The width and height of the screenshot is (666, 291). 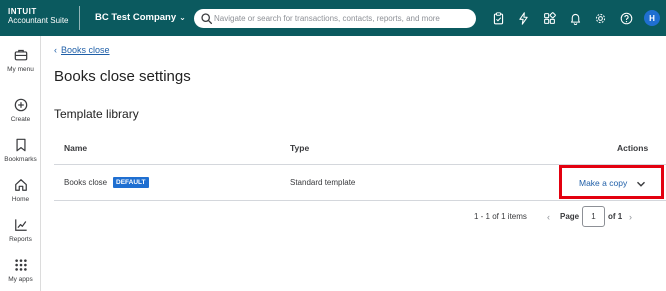 What do you see at coordinates (630, 217) in the screenshot?
I see `chevron-right-icon: ›` at bounding box center [630, 217].